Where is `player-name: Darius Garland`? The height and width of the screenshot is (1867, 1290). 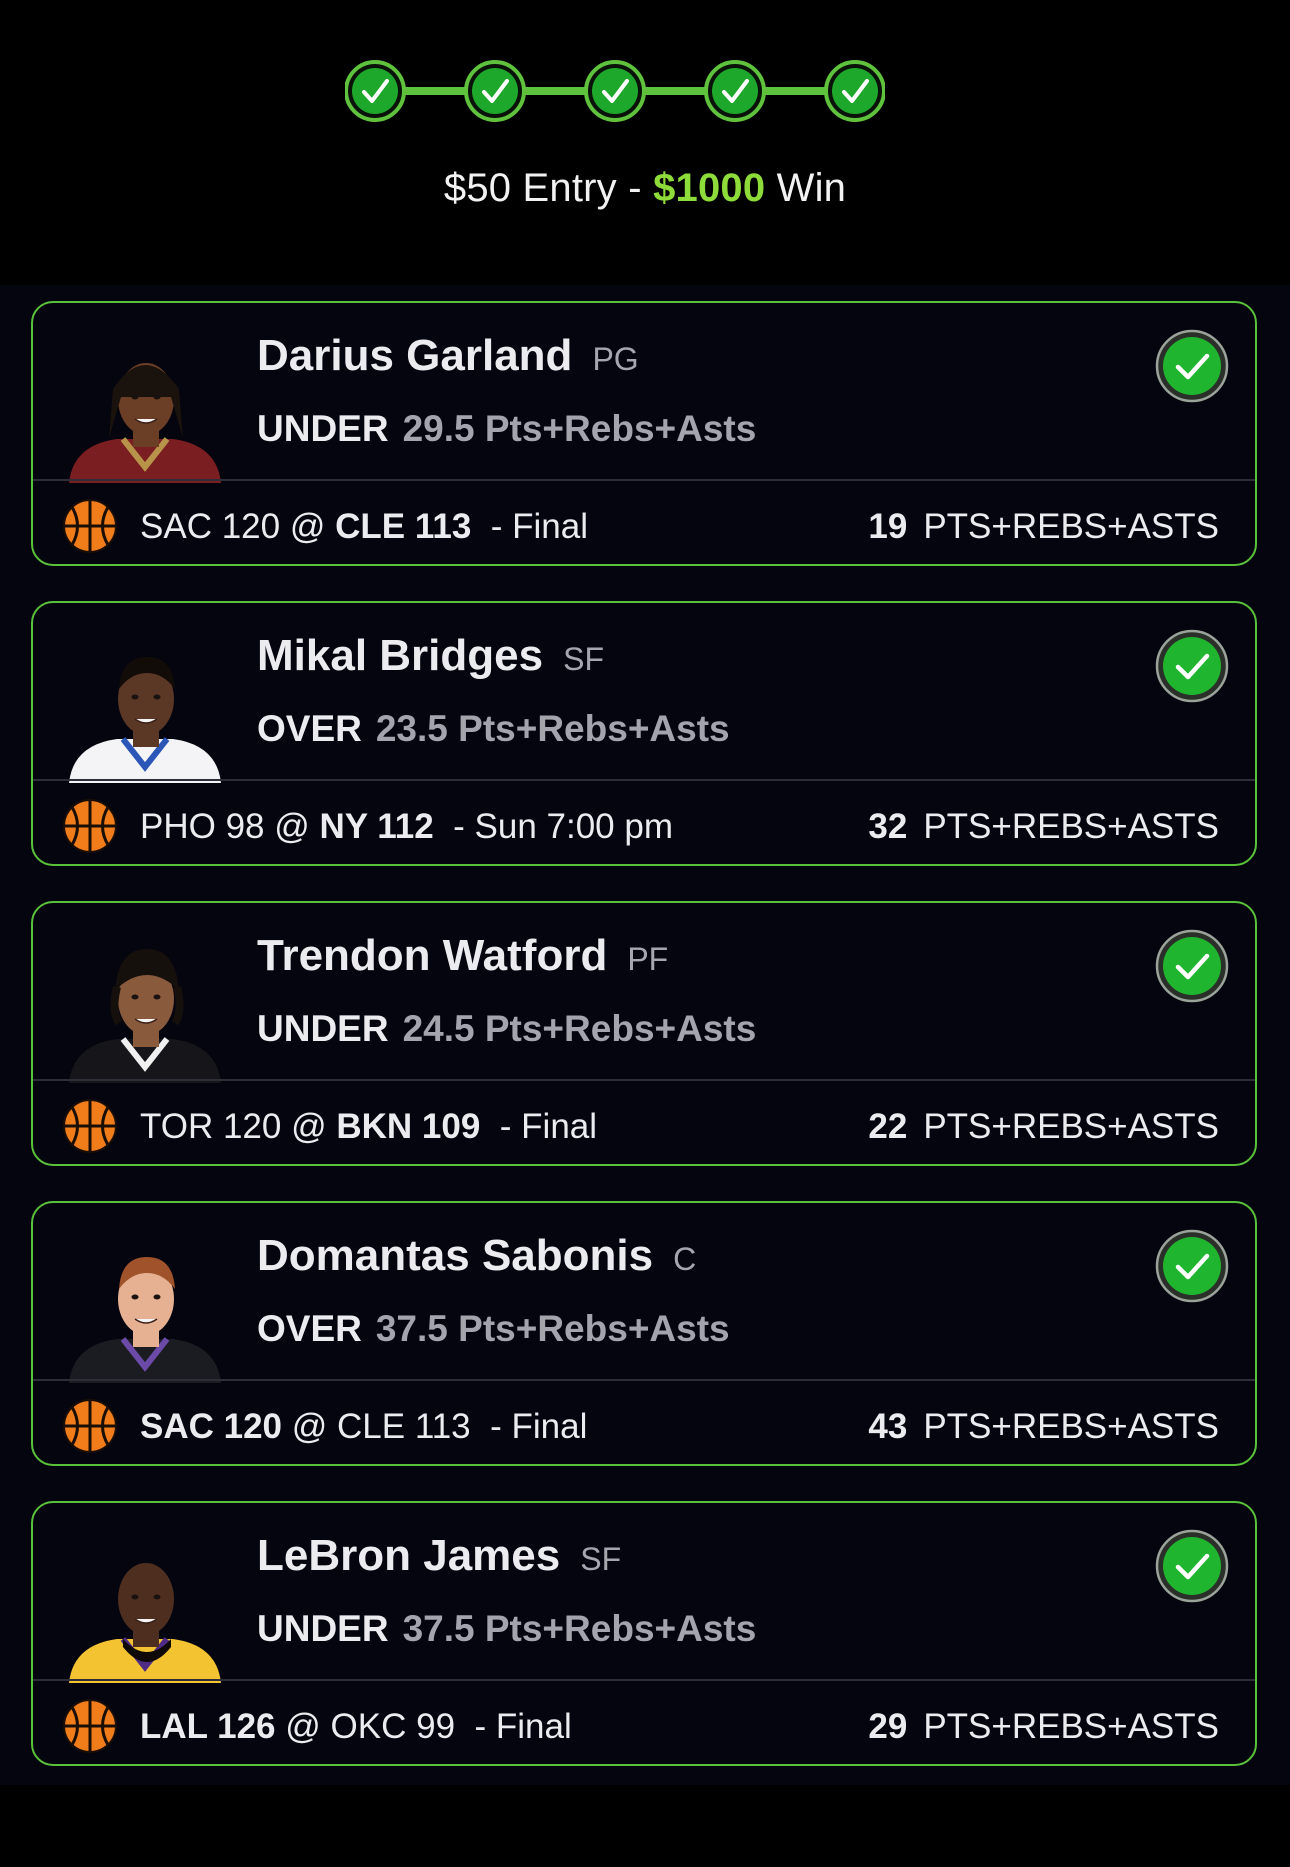
player-name: Darius Garland is located at coordinates (415, 355).